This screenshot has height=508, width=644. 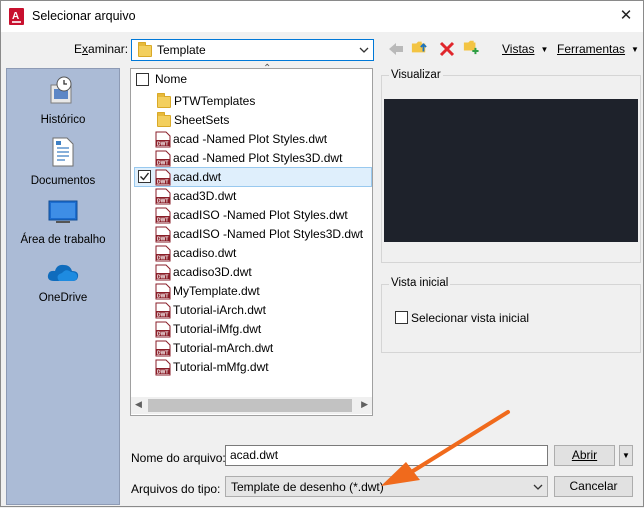 I want to click on tools-menu-button: Ferramentas ▼, so click(x=598, y=49).